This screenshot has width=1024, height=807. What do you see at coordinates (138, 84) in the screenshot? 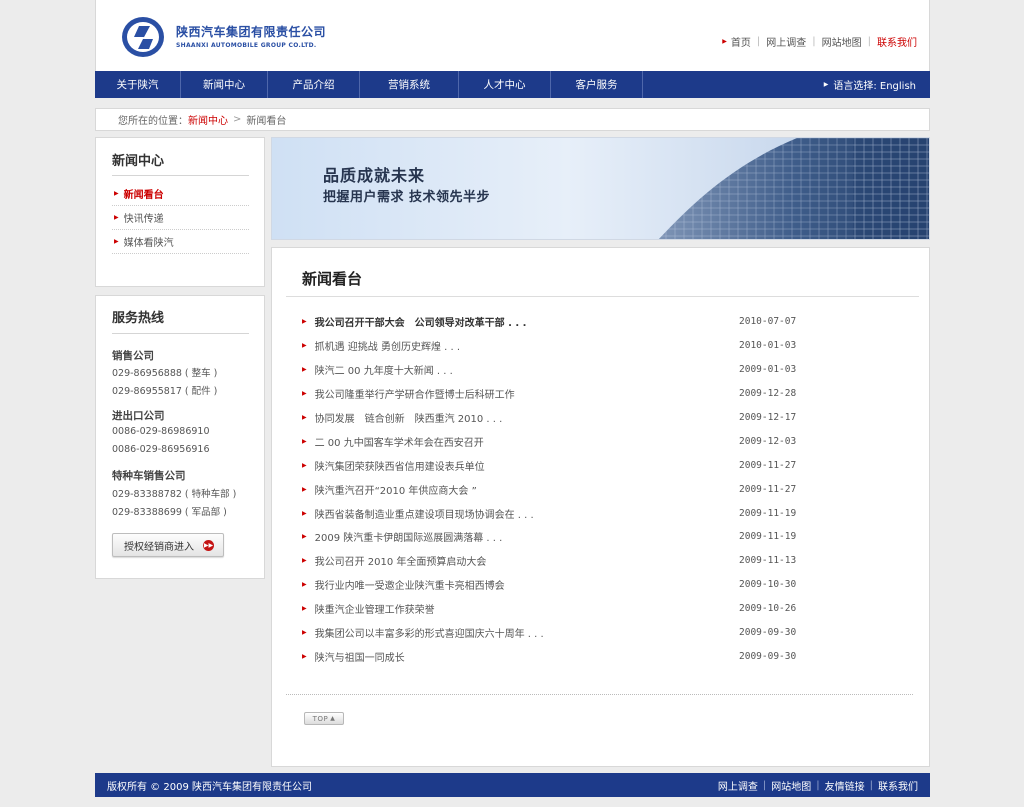
I see `nav-item-about: 关于陕汽` at bounding box center [138, 84].